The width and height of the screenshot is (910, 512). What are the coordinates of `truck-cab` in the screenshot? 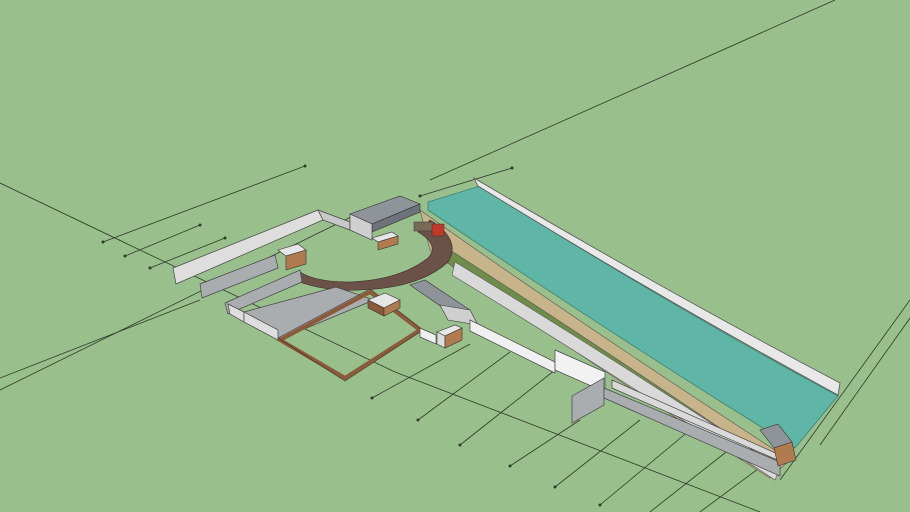 It's located at (438, 230).